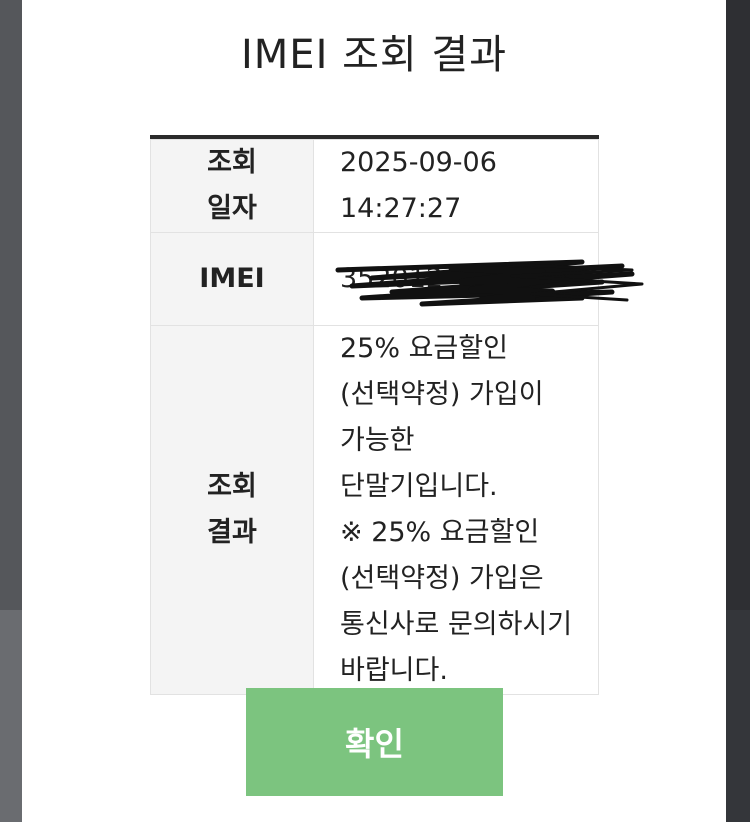 This screenshot has height=822, width=750. What do you see at coordinates (401, 208) in the screenshot?
I see `query-time: 14:27:27` at bounding box center [401, 208].